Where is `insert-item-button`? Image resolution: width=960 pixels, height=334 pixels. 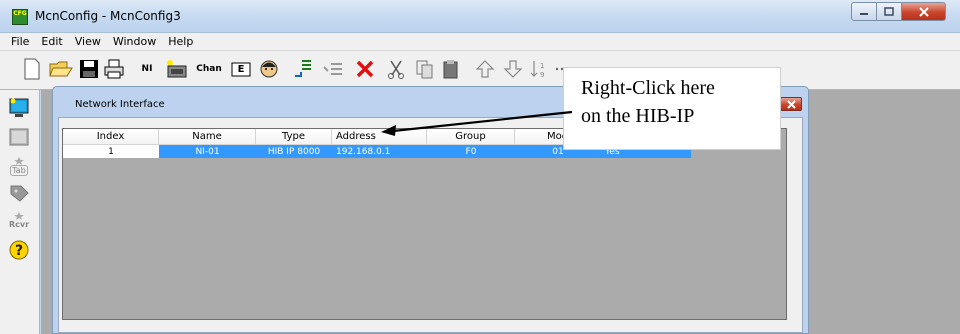
insert-item-button is located at coordinates (303, 69).